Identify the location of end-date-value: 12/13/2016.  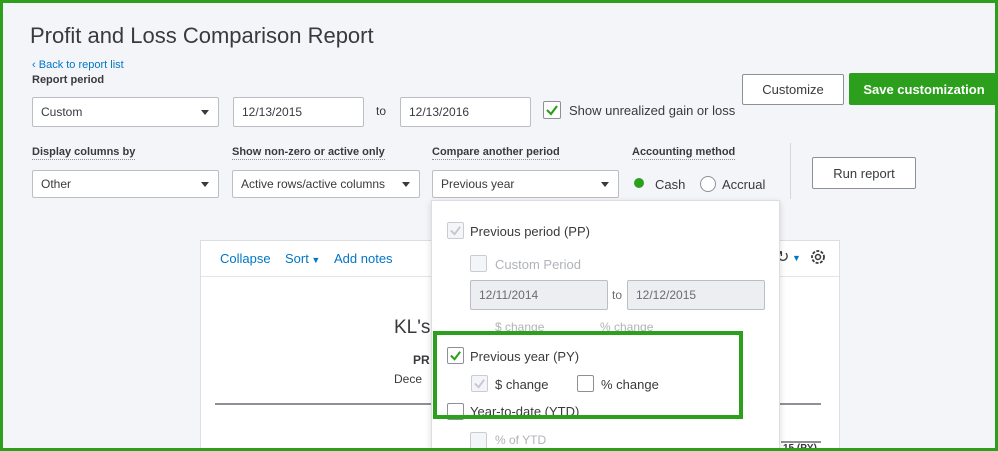
(439, 112).